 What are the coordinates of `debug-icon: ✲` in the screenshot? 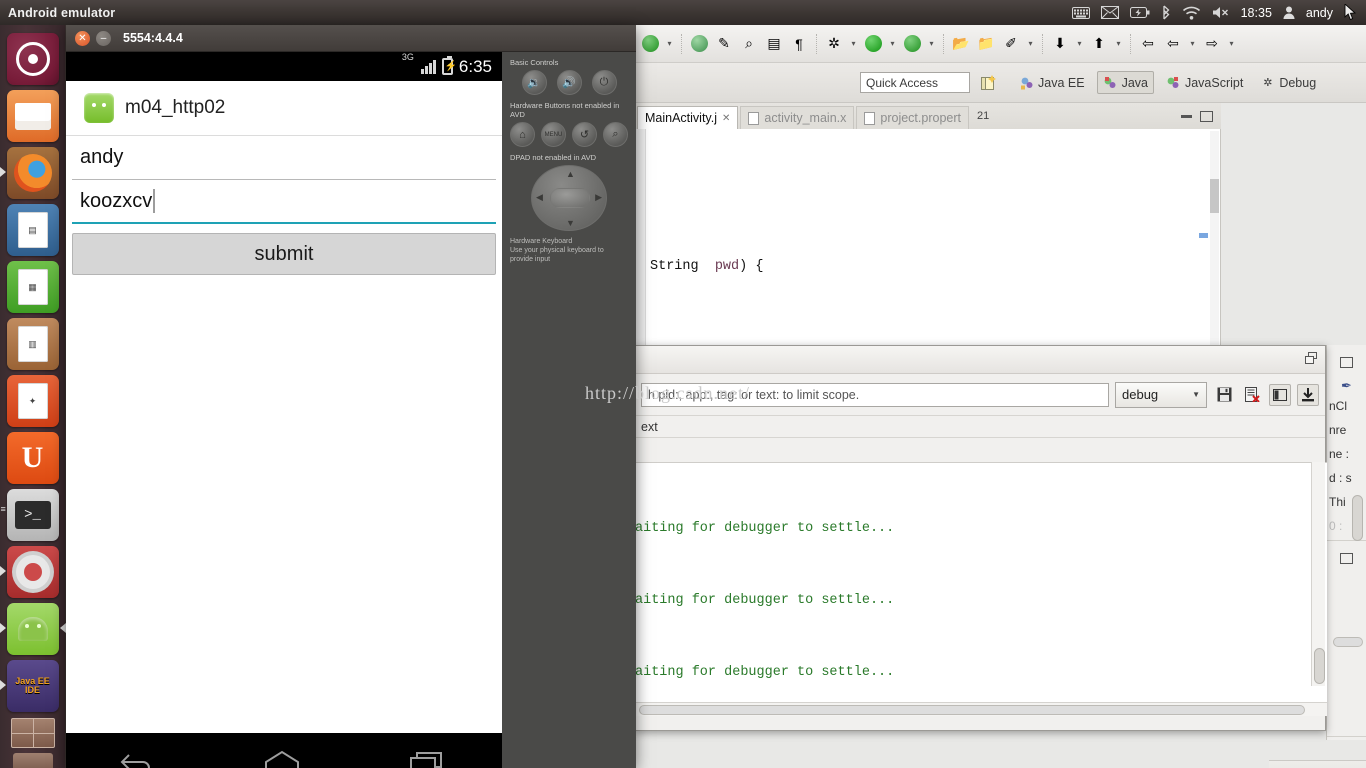 It's located at (834, 44).